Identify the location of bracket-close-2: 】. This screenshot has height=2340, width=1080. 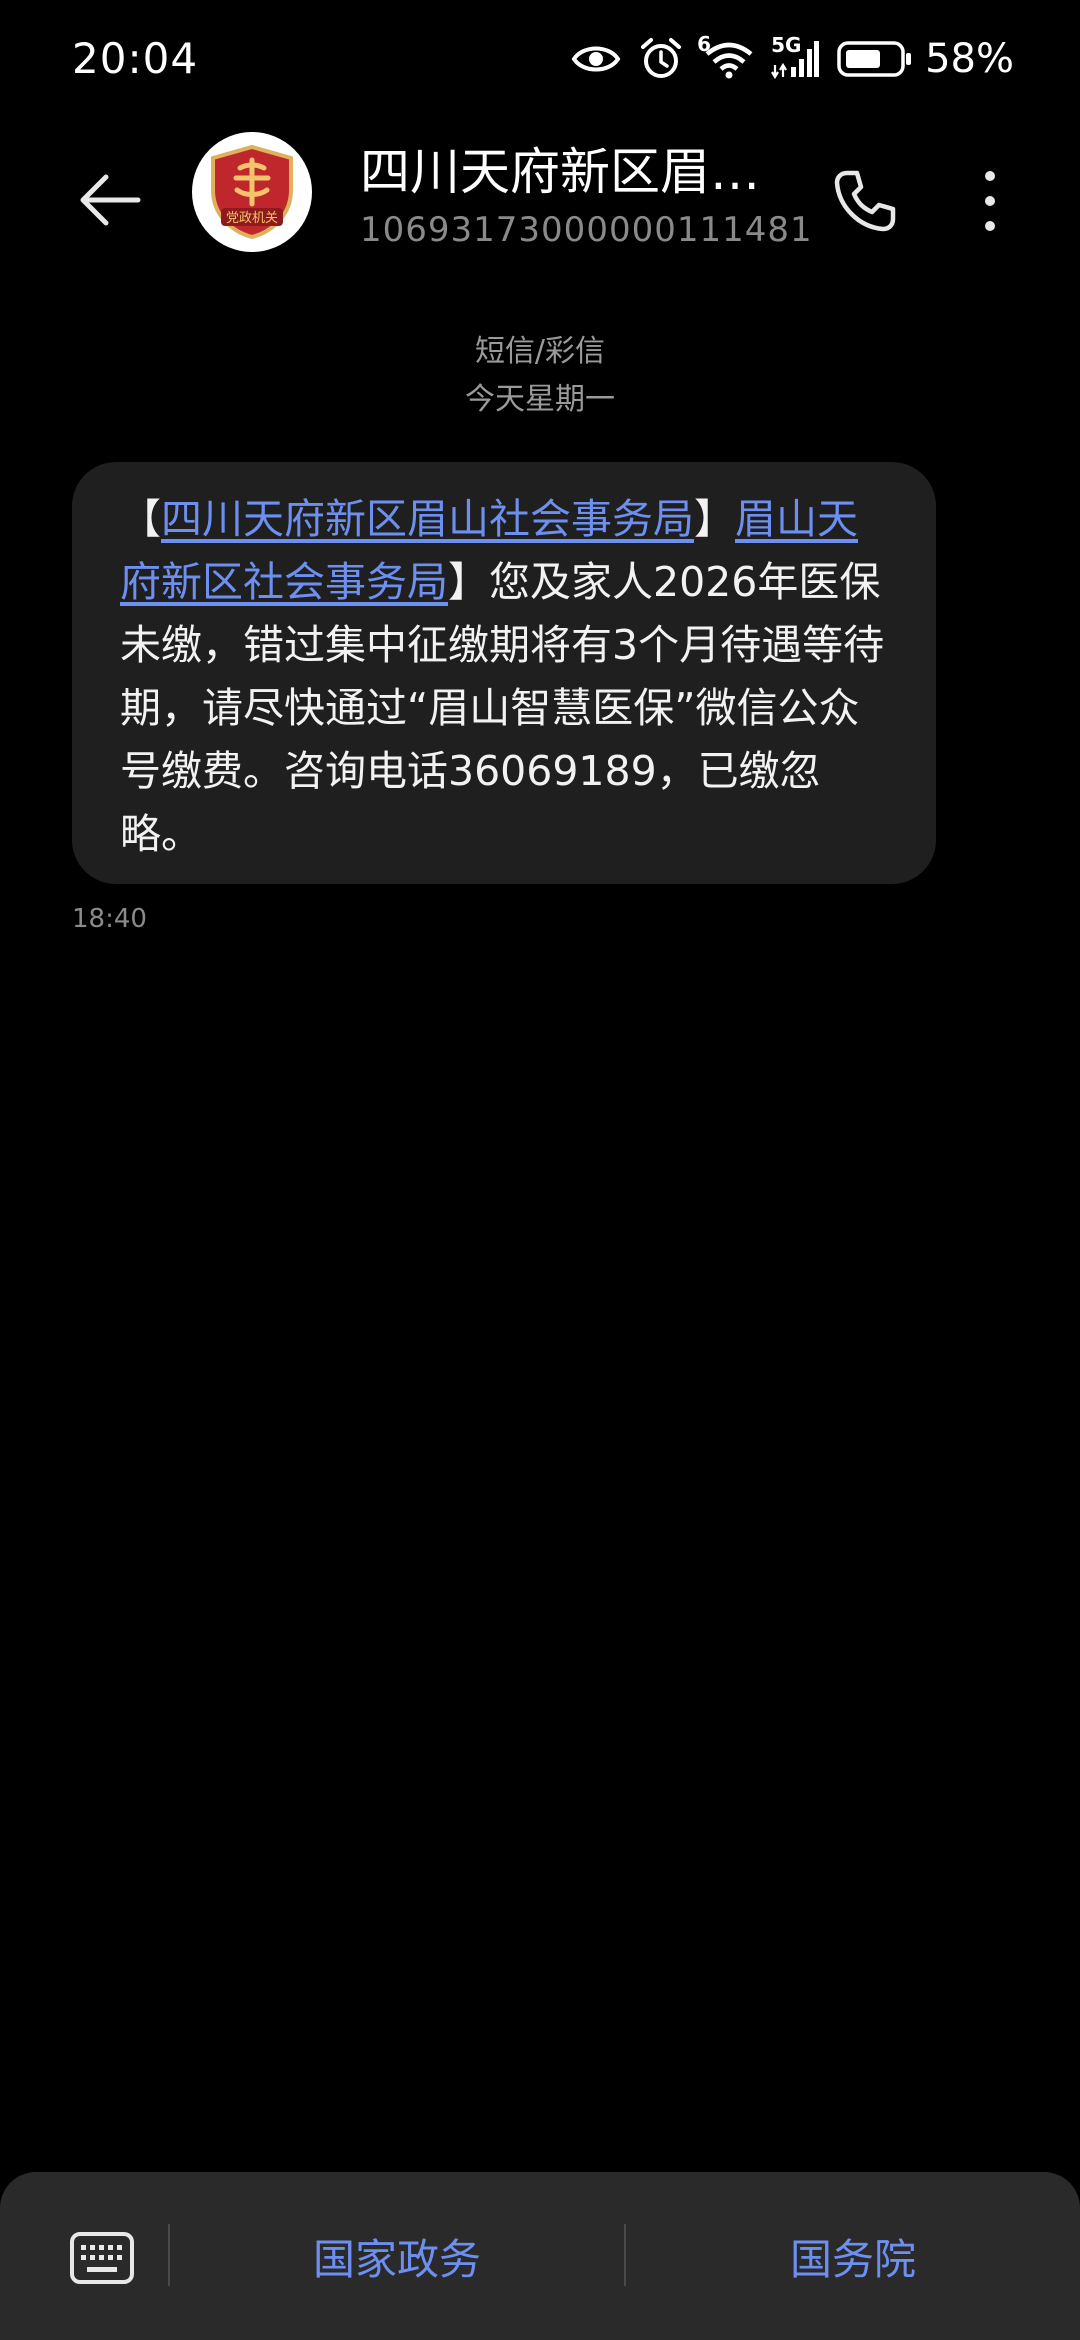
(468, 582).